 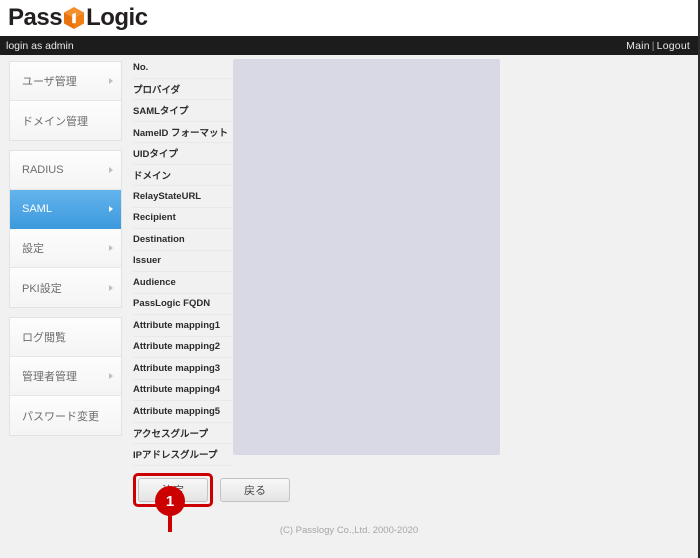 I want to click on sidebar-item-change-password: パスワード変更, so click(x=65, y=415).